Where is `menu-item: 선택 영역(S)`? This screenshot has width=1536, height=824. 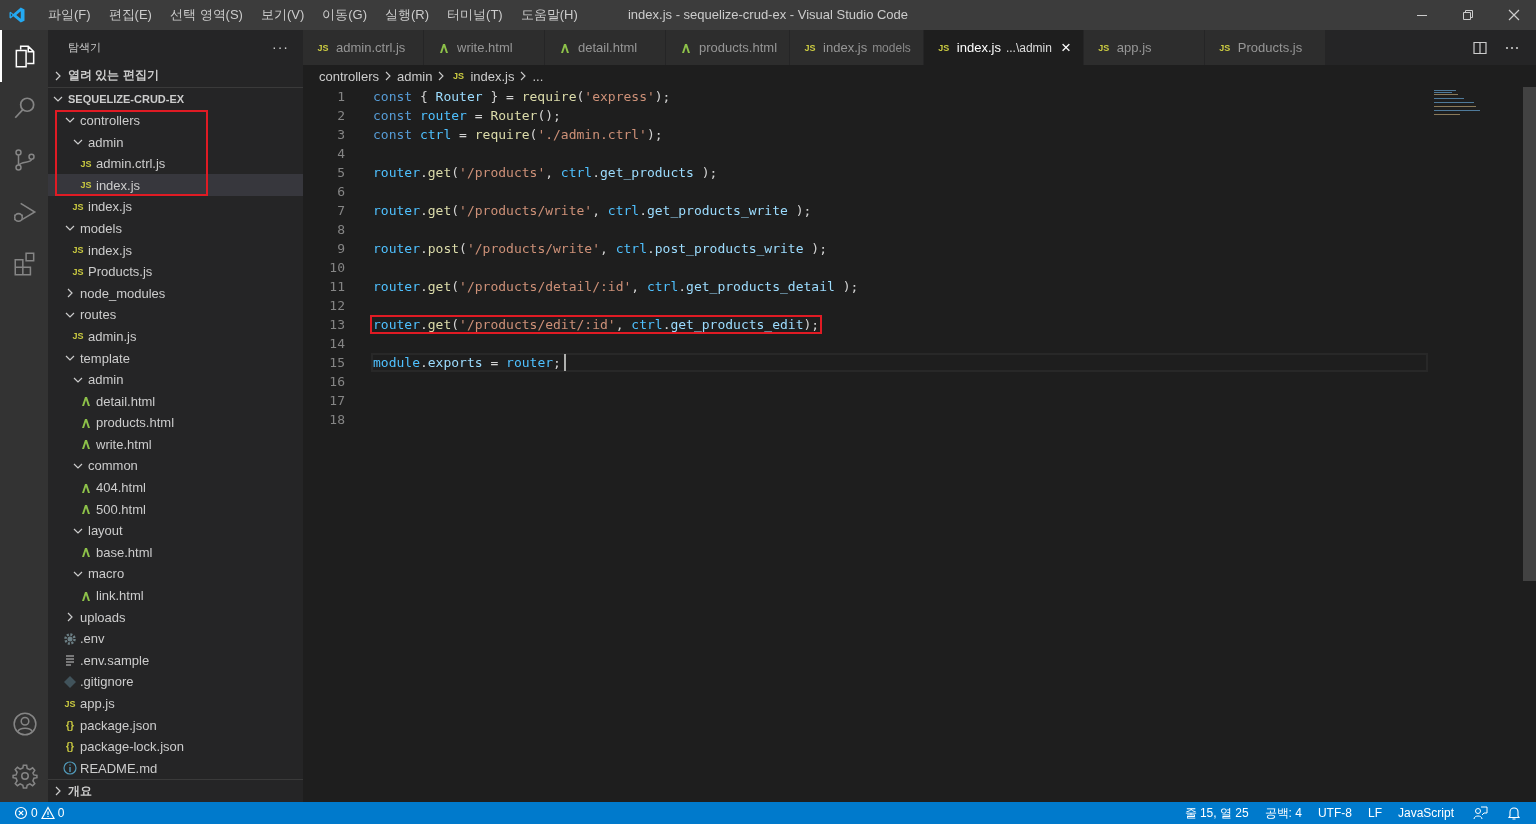 menu-item: 선택 영역(S) is located at coordinates (206, 15).